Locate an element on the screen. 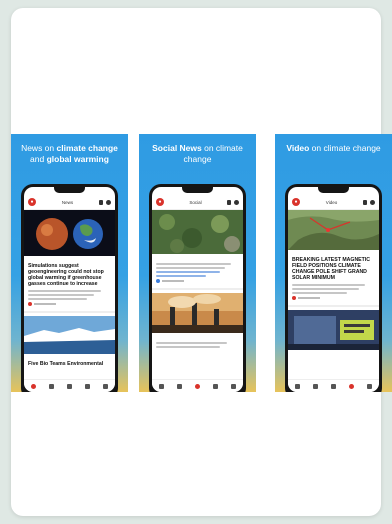 Image resolution: width=392 pixels, height=524 pixels. caption: Video on climate change is located at coordinates (333, 148).